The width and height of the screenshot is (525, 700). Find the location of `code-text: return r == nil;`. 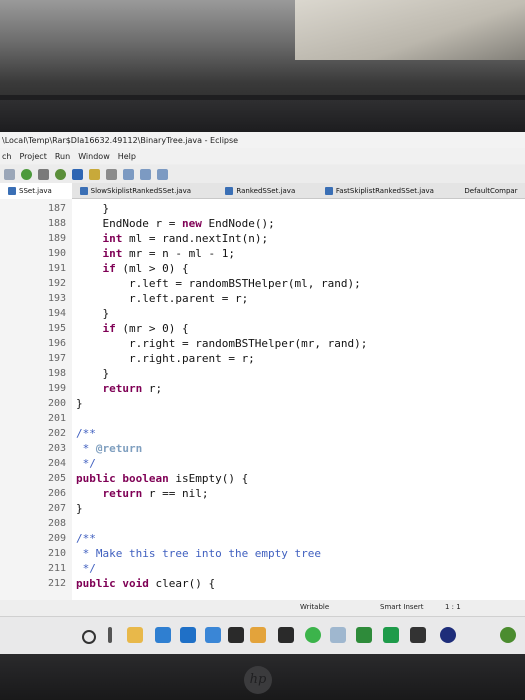

code-text: return r == nil; is located at coordinates (142, 493).